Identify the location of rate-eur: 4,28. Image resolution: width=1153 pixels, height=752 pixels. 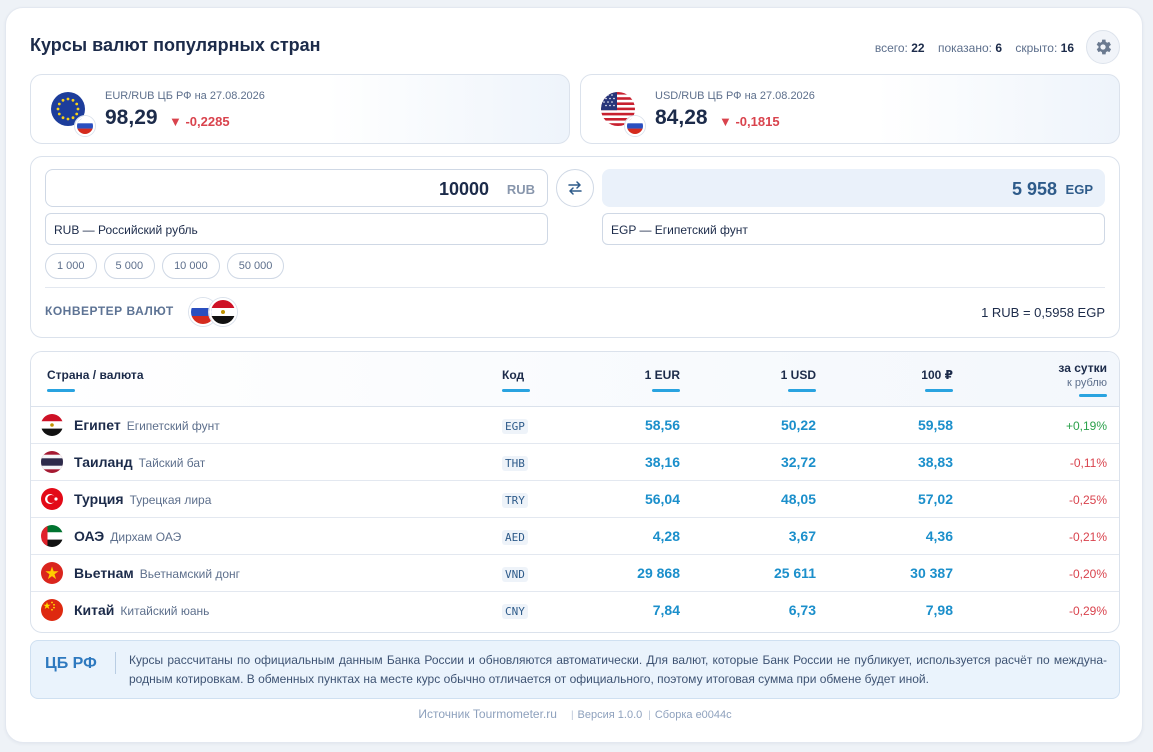
(666, 536).